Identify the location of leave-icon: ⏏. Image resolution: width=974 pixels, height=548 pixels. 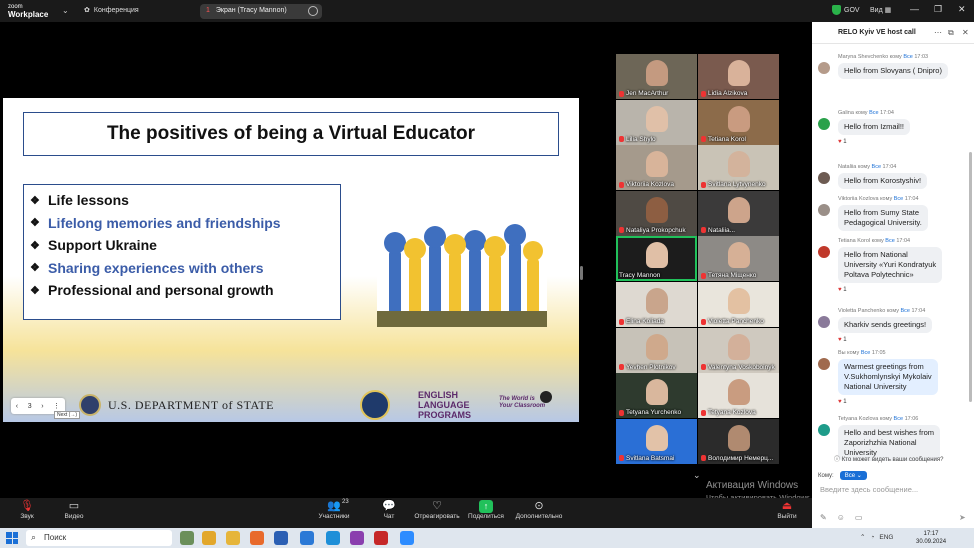
(787, 506).